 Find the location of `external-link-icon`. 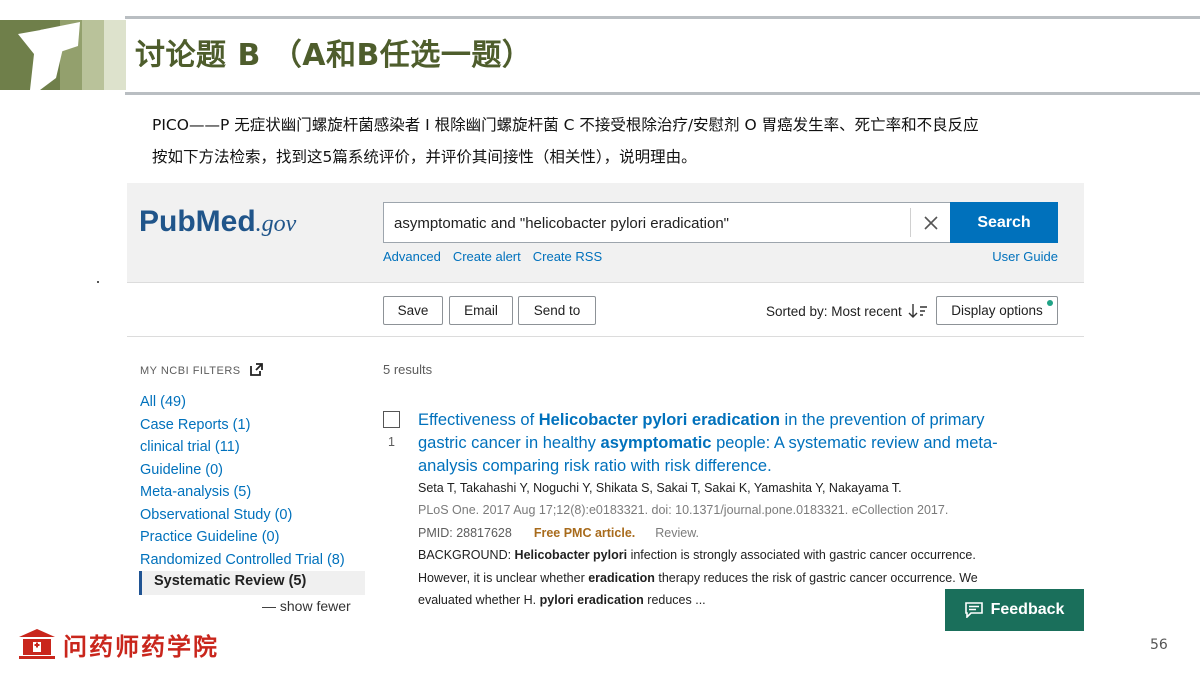

external-link-icon is located at coordinates (257, 369).